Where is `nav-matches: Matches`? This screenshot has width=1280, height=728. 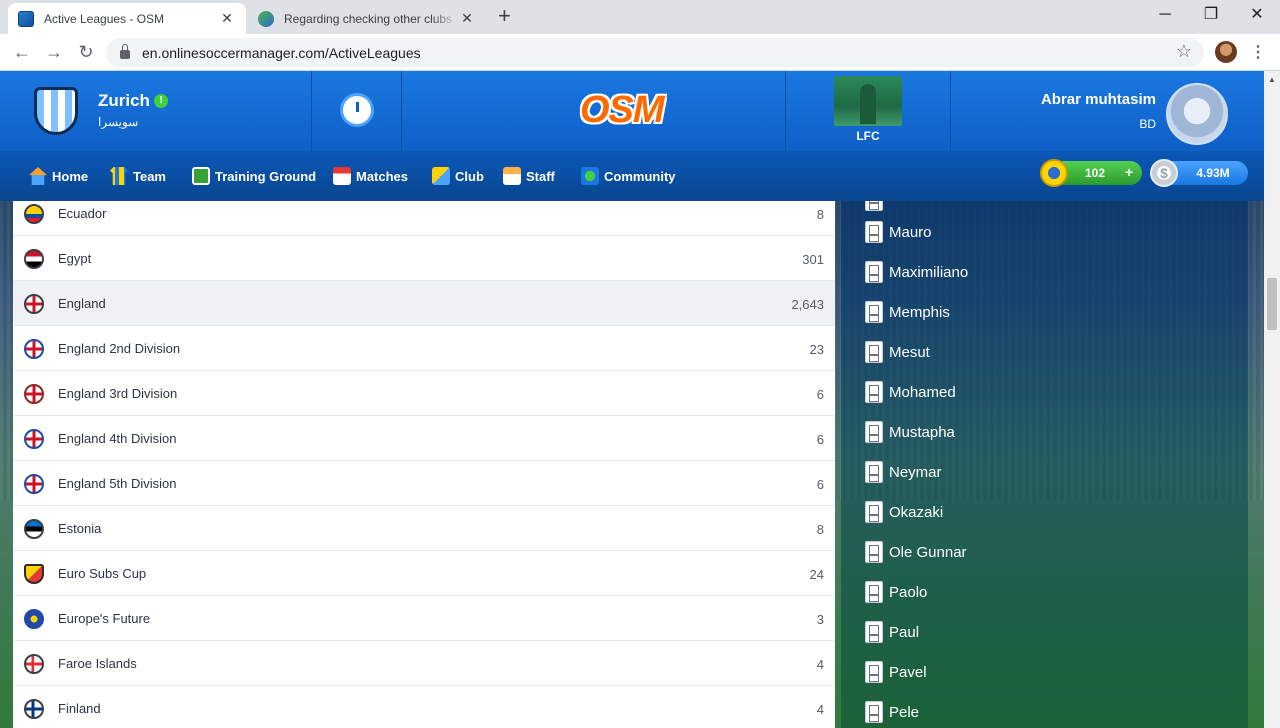
nav-matches: Matches is located at coordinates (370, 176).